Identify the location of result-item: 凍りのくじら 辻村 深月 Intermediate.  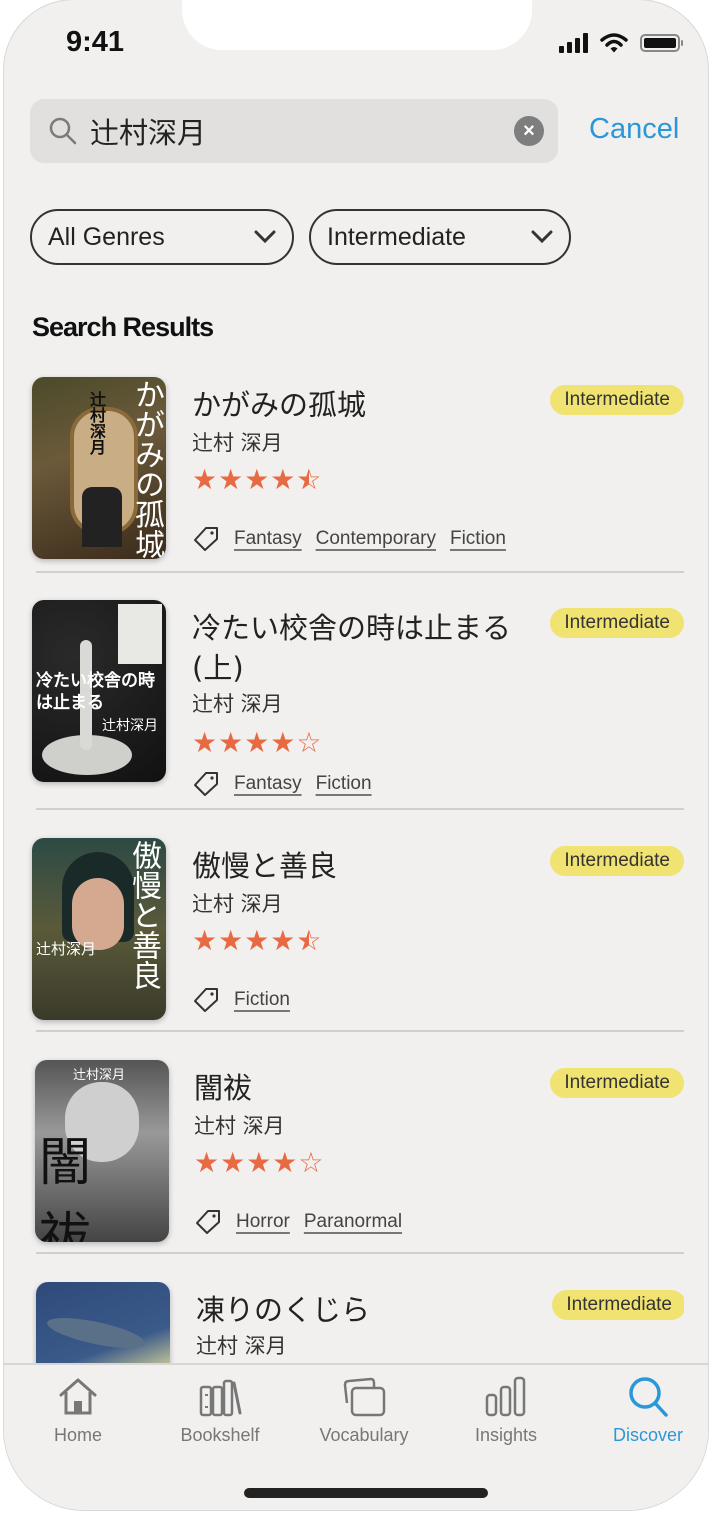
(358, 1323).